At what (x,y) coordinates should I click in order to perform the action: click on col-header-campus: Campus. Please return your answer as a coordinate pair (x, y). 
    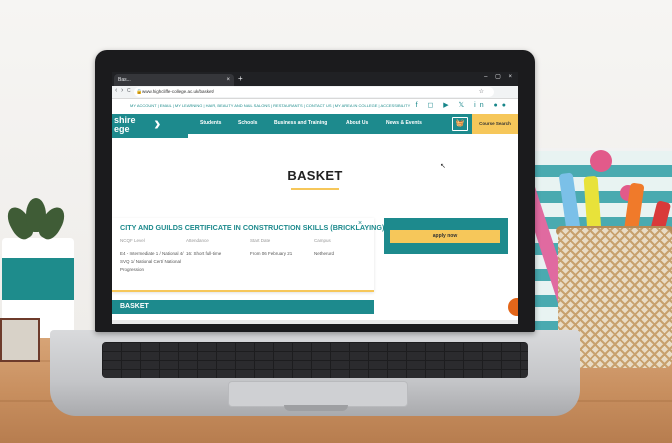
    Looking at the image, I should click on (322, 240).